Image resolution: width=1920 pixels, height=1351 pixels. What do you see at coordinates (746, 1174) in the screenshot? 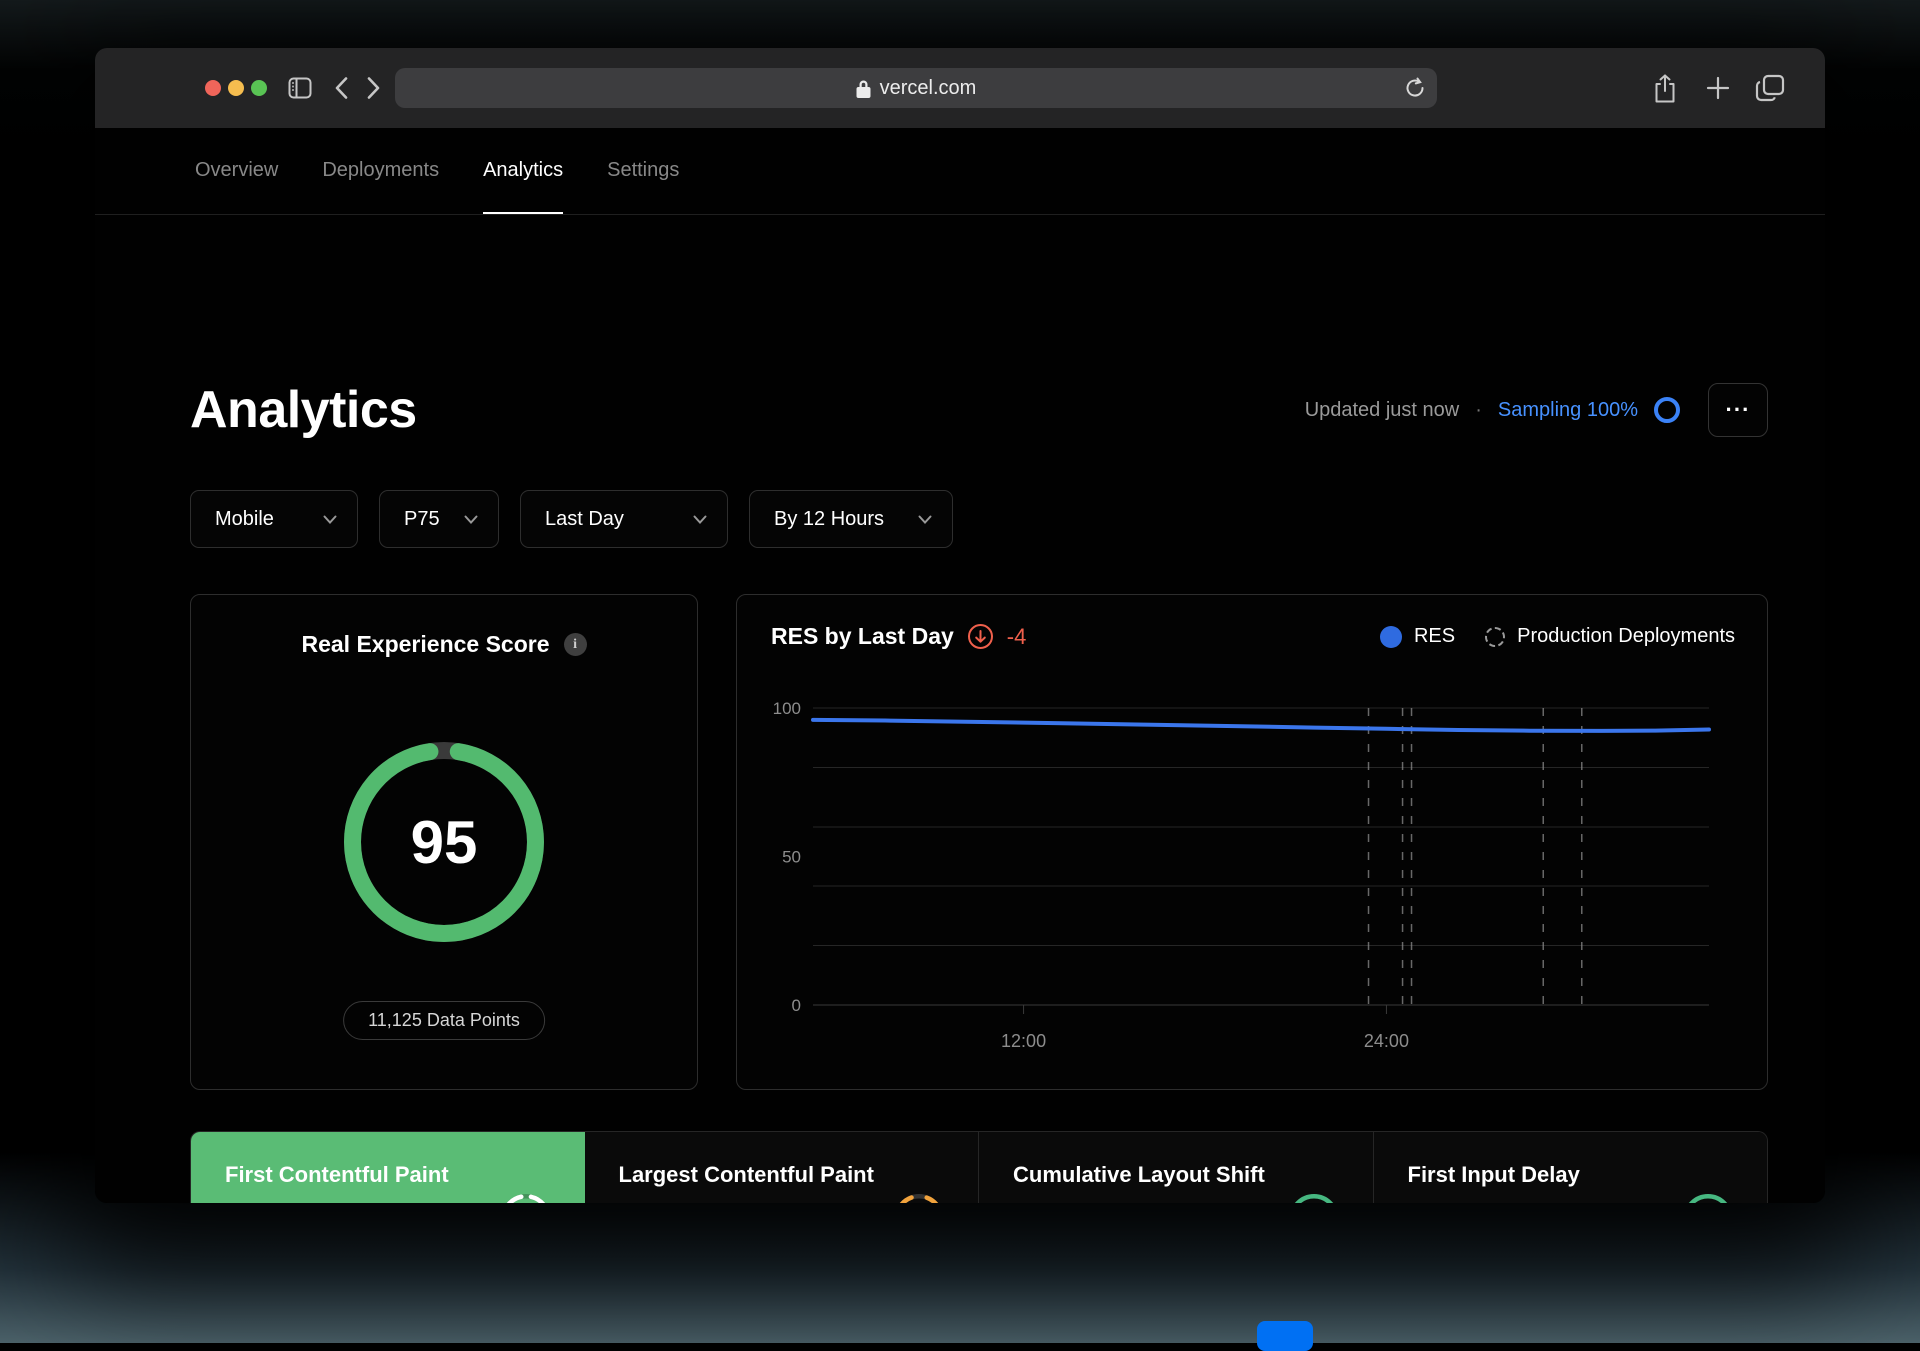
I see `metric-title: Largest Contentful Paint` at bounding box center [746, 1174].